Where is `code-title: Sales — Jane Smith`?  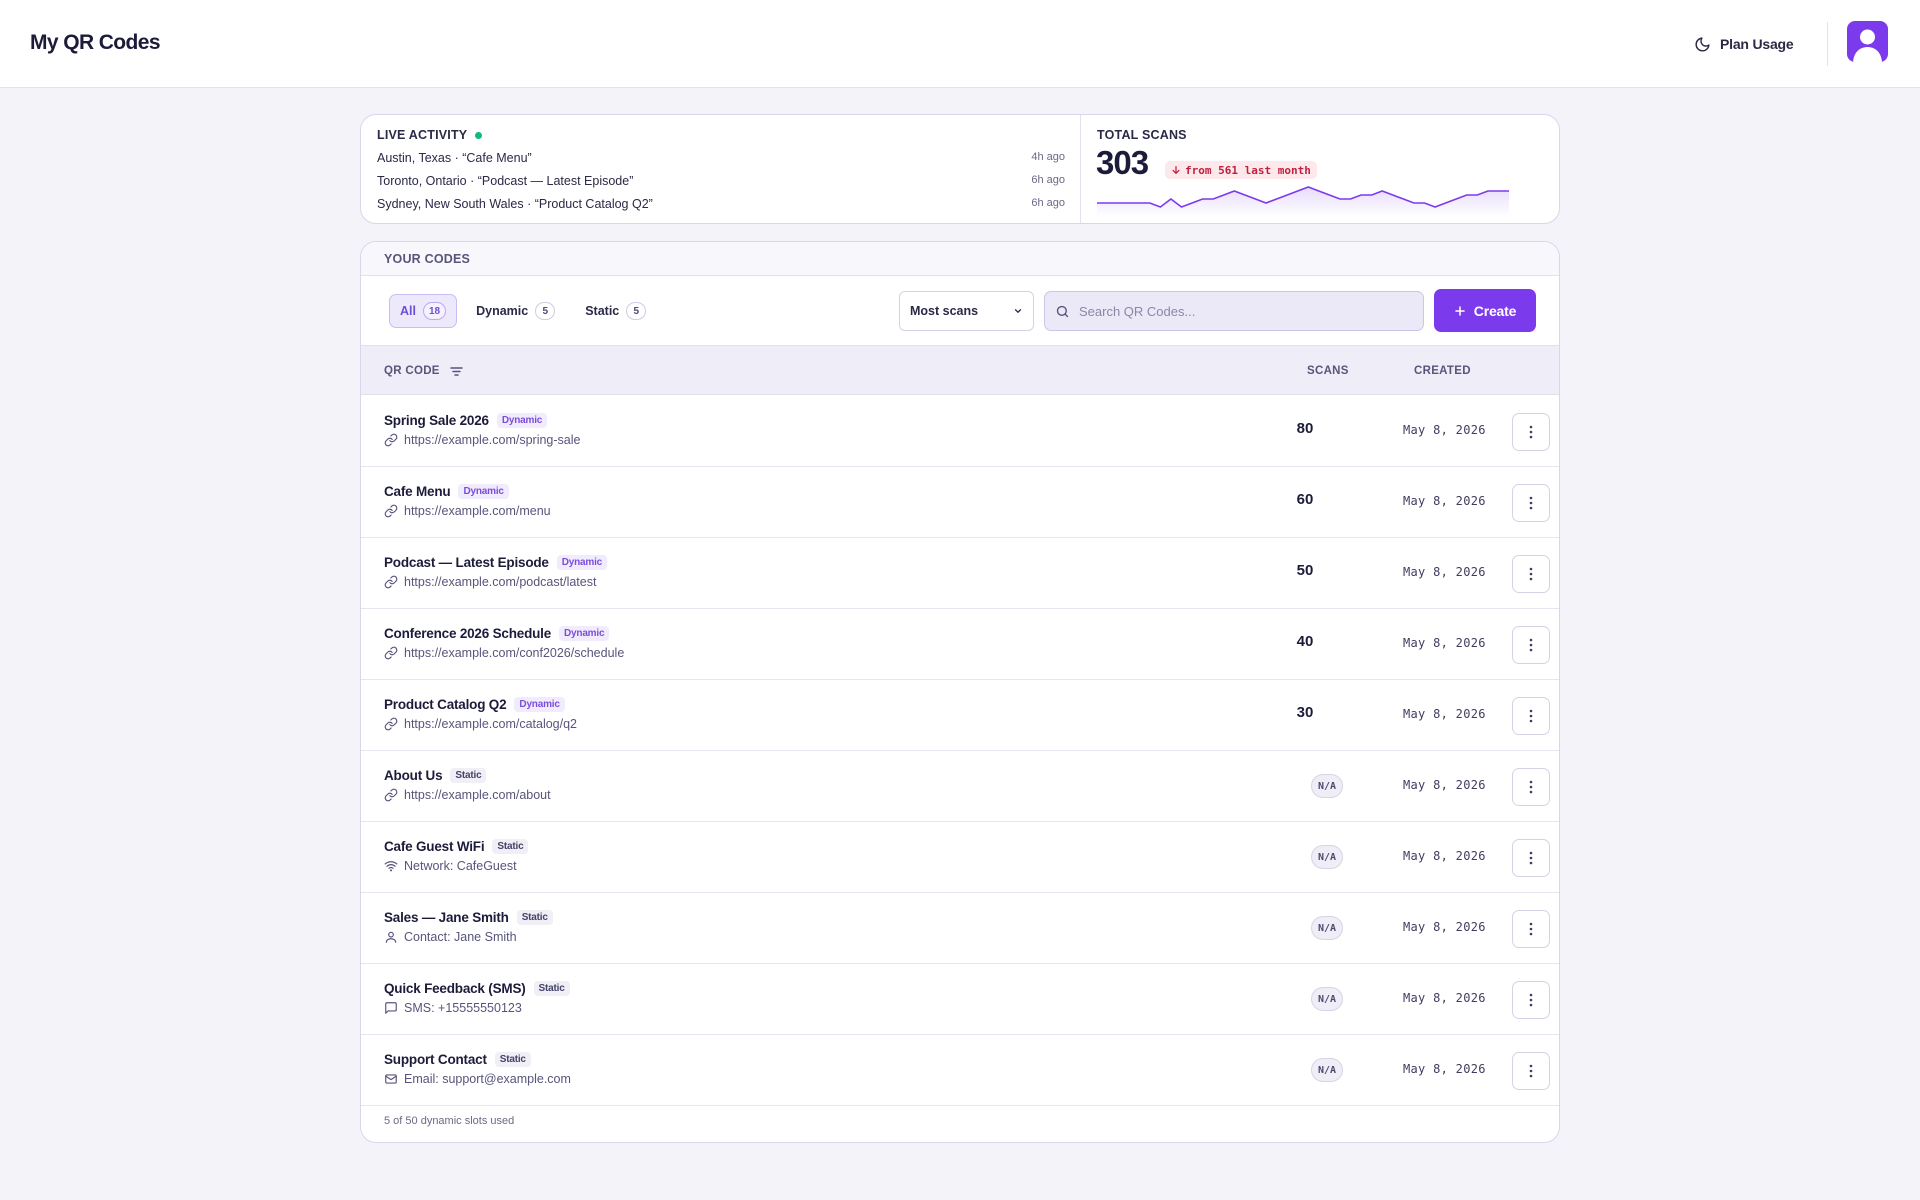
code-title: Sales — Jane Smith is located at coordinates (446, 917).